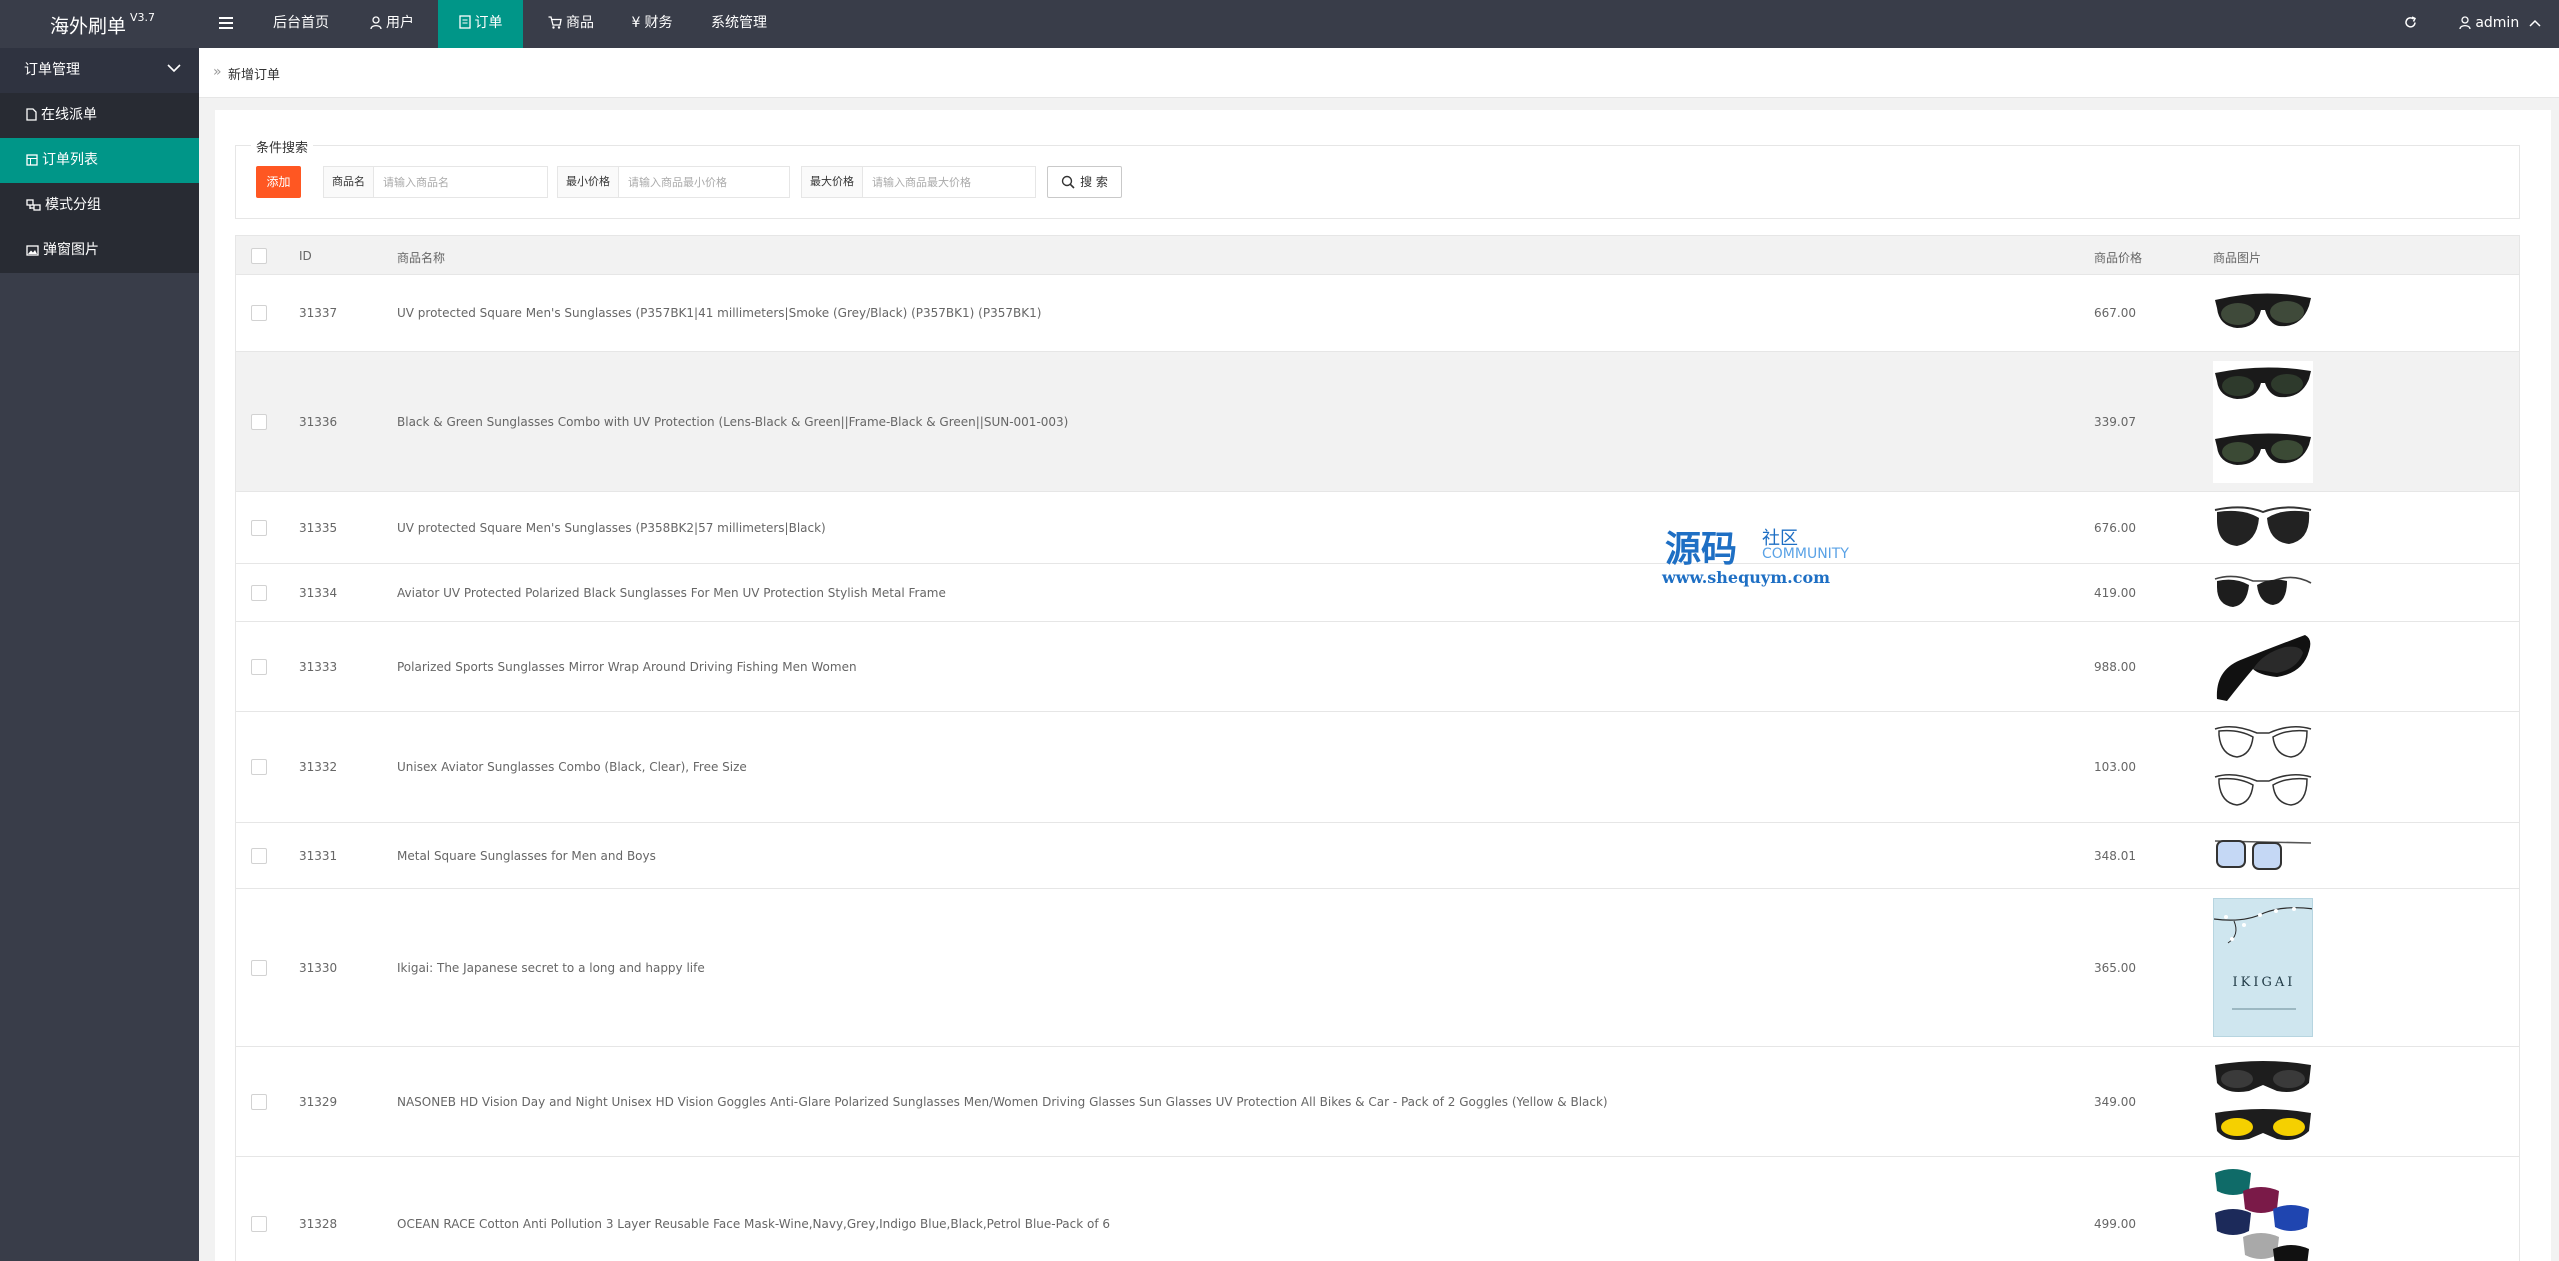  What do you see at coordinates (318, 313) in the screenshot?
I see `row-id: 31337` at bounding box center [318, 313].